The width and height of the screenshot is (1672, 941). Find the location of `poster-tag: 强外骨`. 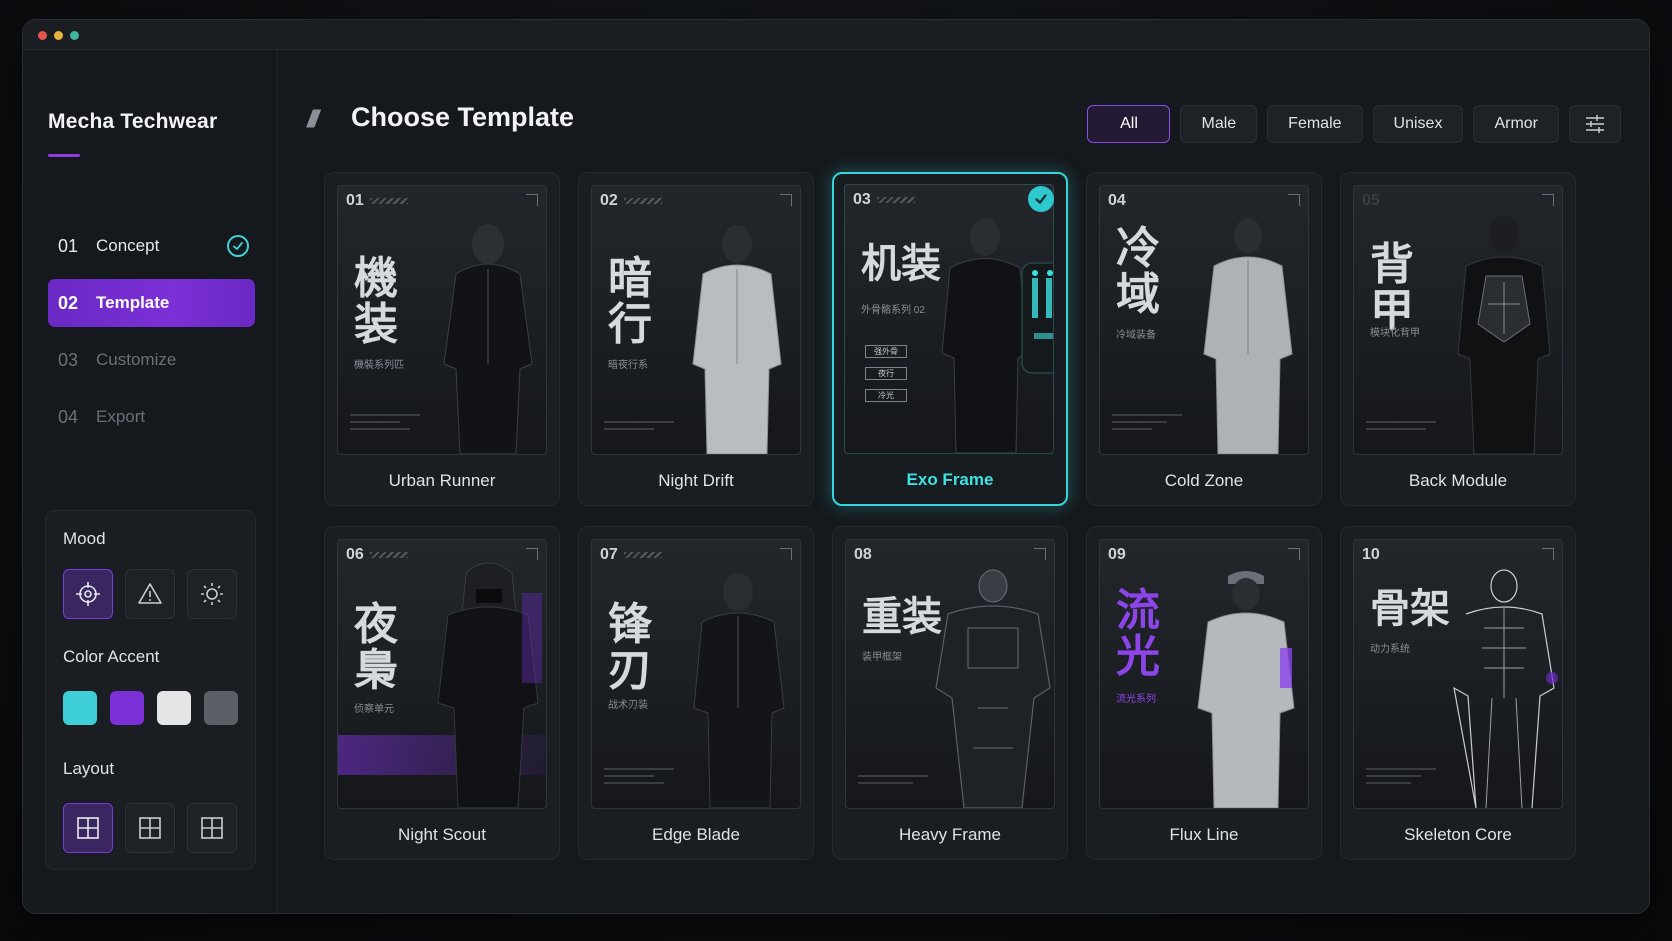

poster-tag: 强外骨 is located at coordinates (886, 351).